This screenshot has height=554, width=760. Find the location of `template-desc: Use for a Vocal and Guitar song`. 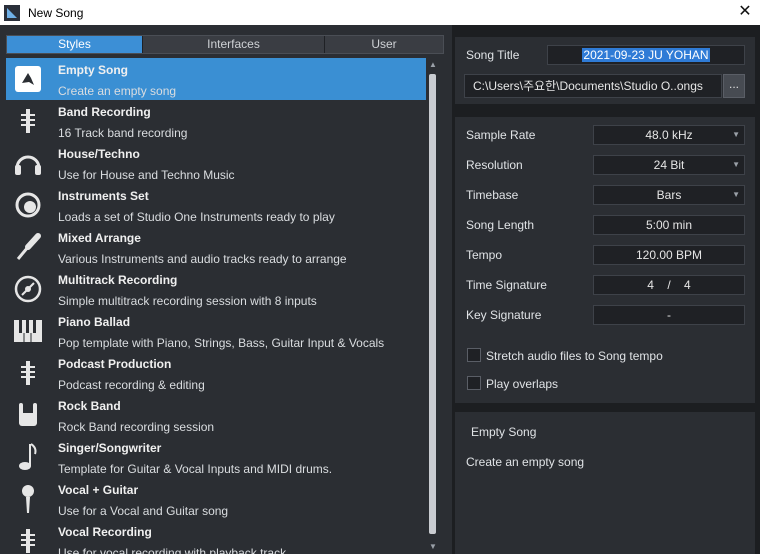

template-desc: Use for a Vocal and Guitar song is located at coordinates (143, 511).